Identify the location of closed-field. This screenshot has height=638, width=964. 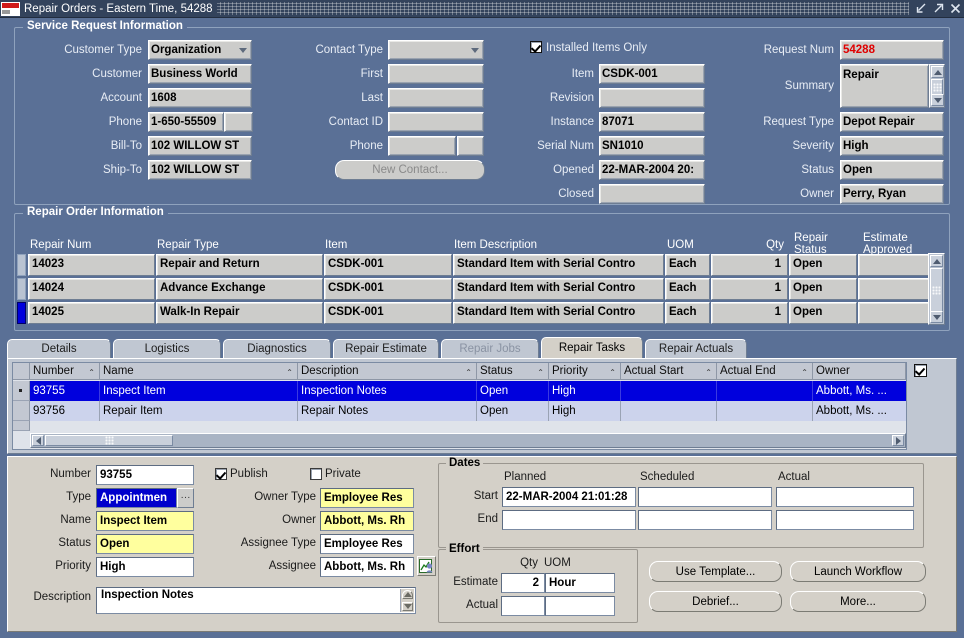
(652, 194).